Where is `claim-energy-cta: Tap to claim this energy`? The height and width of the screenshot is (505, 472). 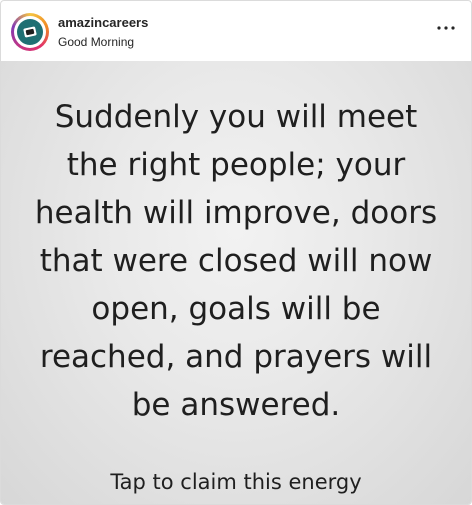 claim-energy-cta: Tap to claim this energy is located at coordinates (236, 482).